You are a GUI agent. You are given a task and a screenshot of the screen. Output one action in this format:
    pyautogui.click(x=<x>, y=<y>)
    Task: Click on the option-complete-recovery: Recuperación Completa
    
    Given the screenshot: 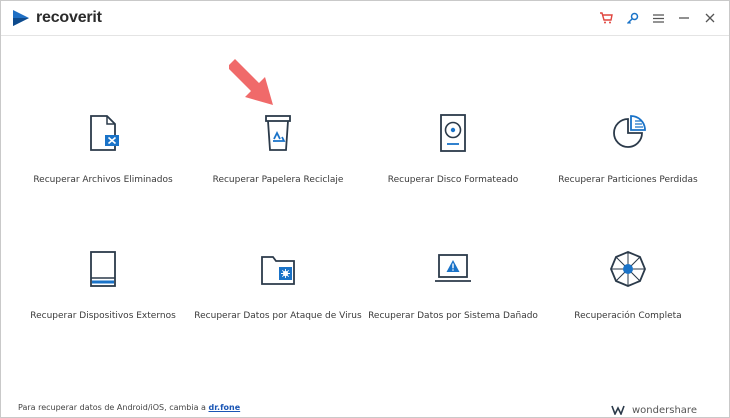 What is the action you would take?
    pyautogui.click(x=628, y=302)
    